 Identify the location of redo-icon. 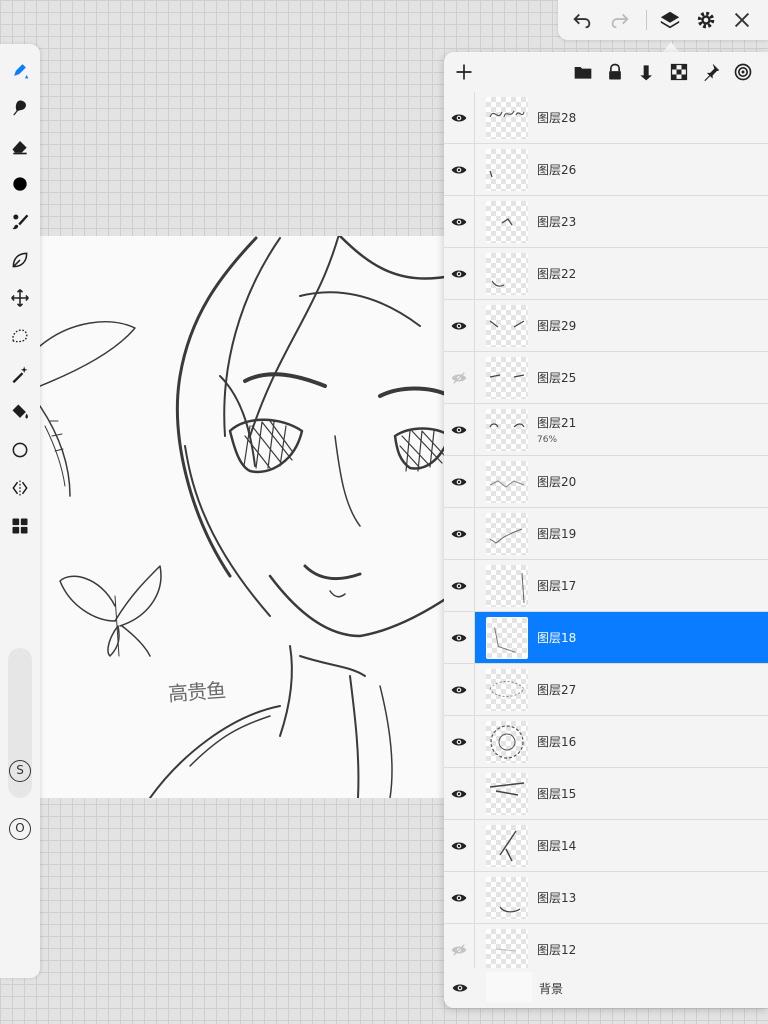
(620, 20).